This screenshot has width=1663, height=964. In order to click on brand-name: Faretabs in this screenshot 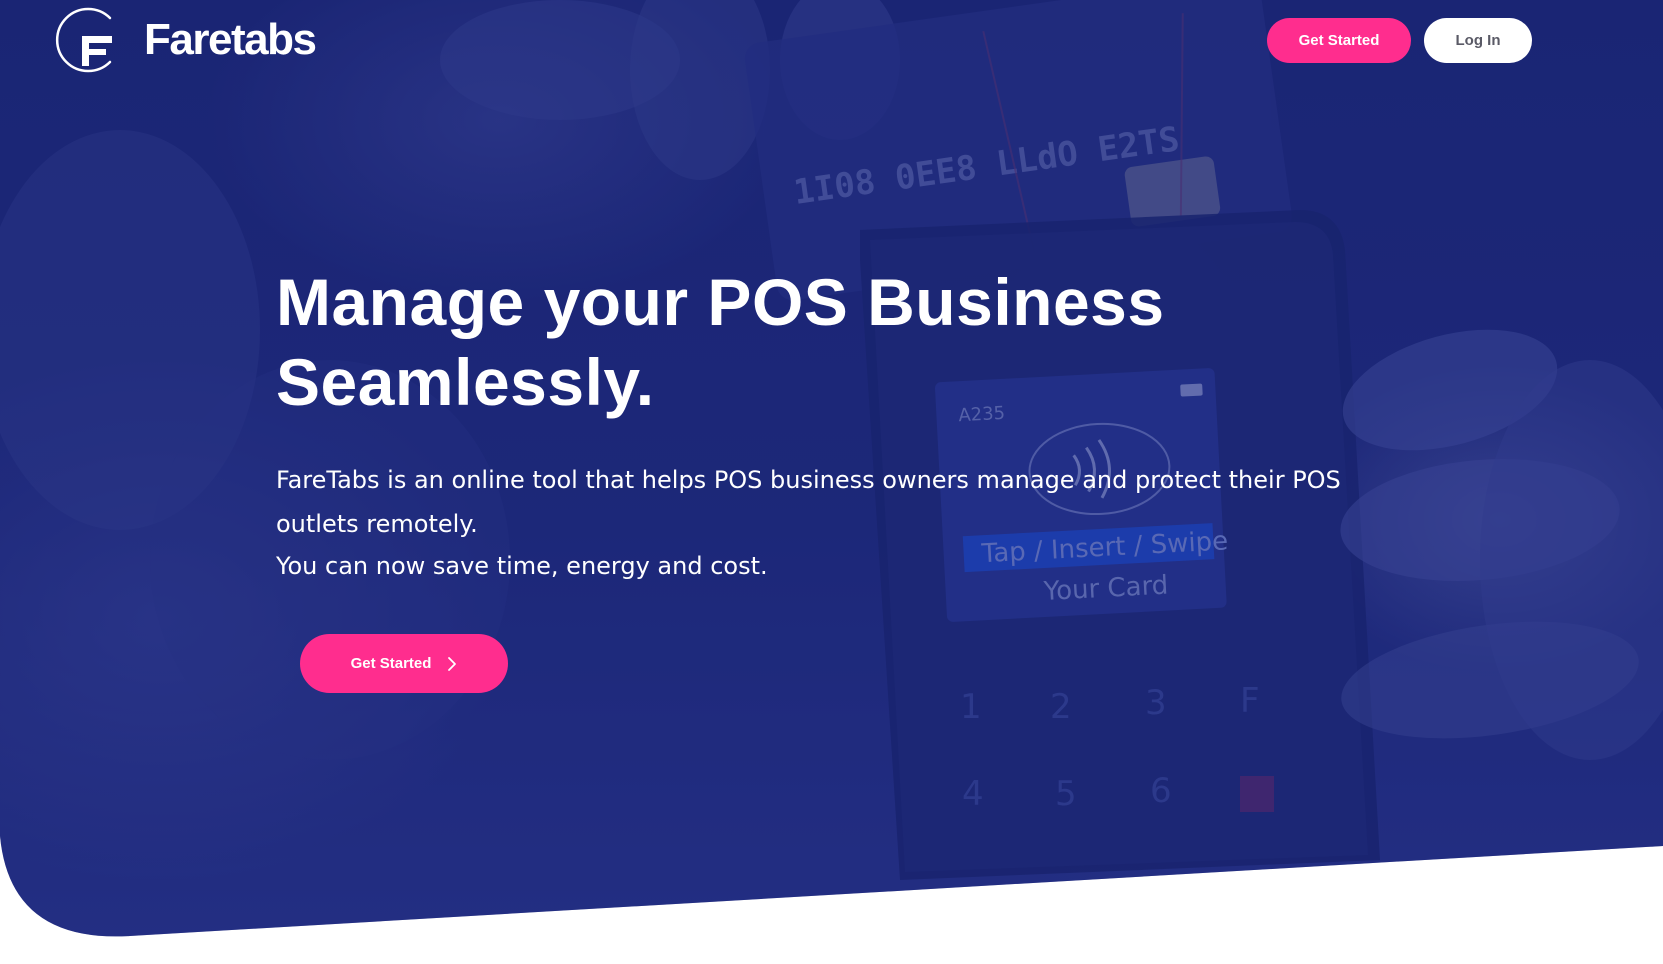, I will do `click(230, 39)`.